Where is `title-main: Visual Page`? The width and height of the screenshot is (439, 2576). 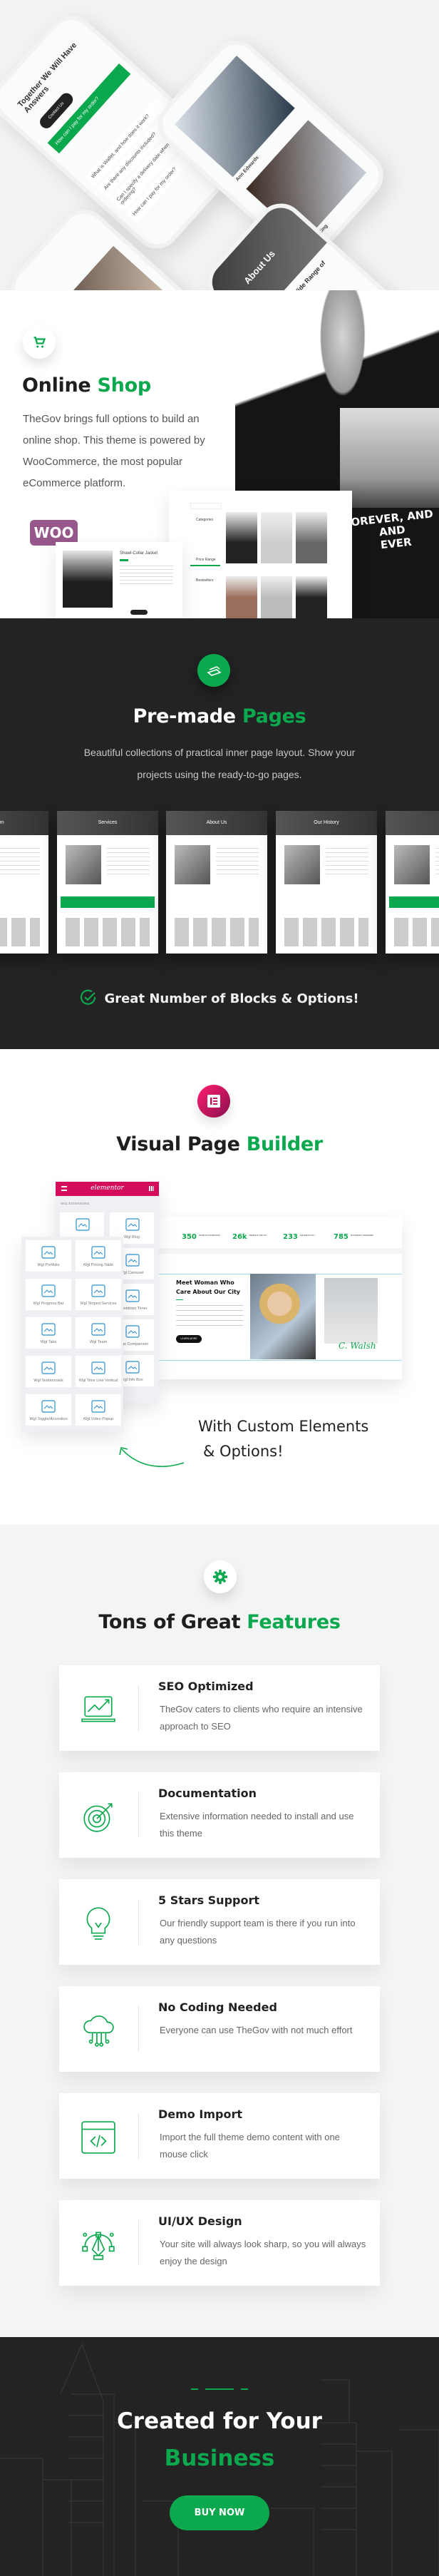 title-main: Visual Page is located at coordinates (178, 1144).